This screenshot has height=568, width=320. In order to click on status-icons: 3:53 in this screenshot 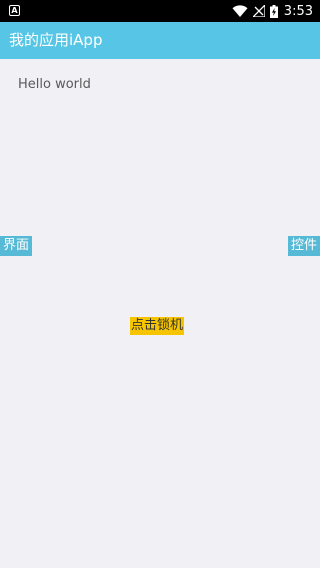, I will do `click(272, 11)`.